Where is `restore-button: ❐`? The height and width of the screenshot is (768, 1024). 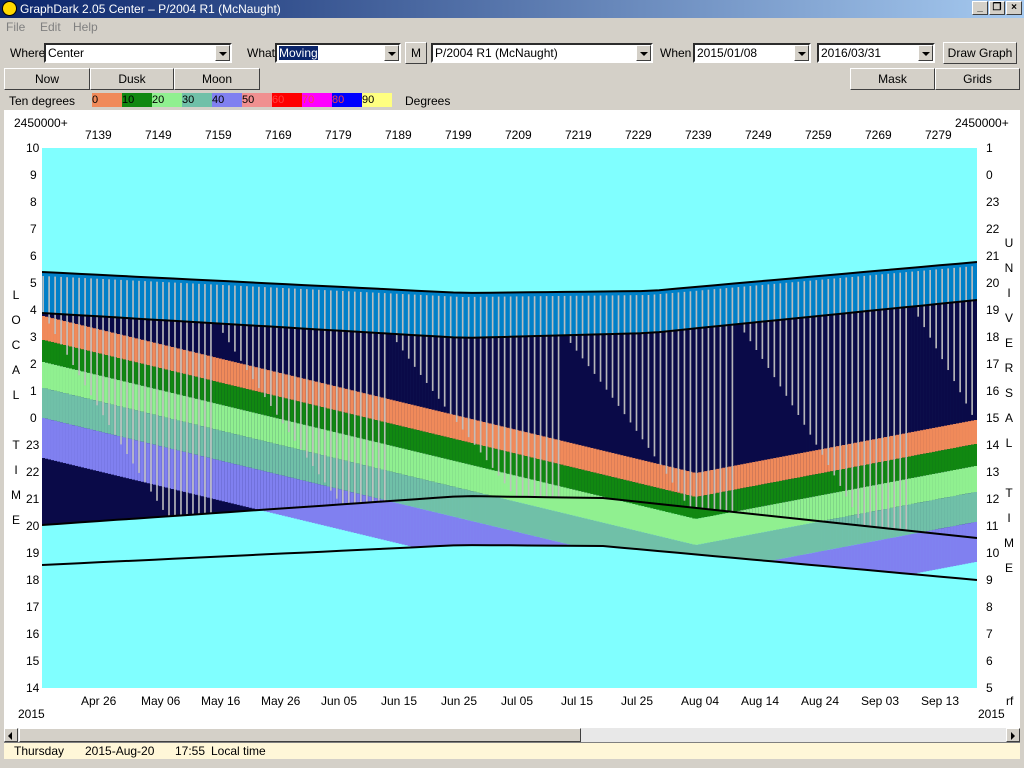
restore-button: ❐ is located at coordinates (997, 8).